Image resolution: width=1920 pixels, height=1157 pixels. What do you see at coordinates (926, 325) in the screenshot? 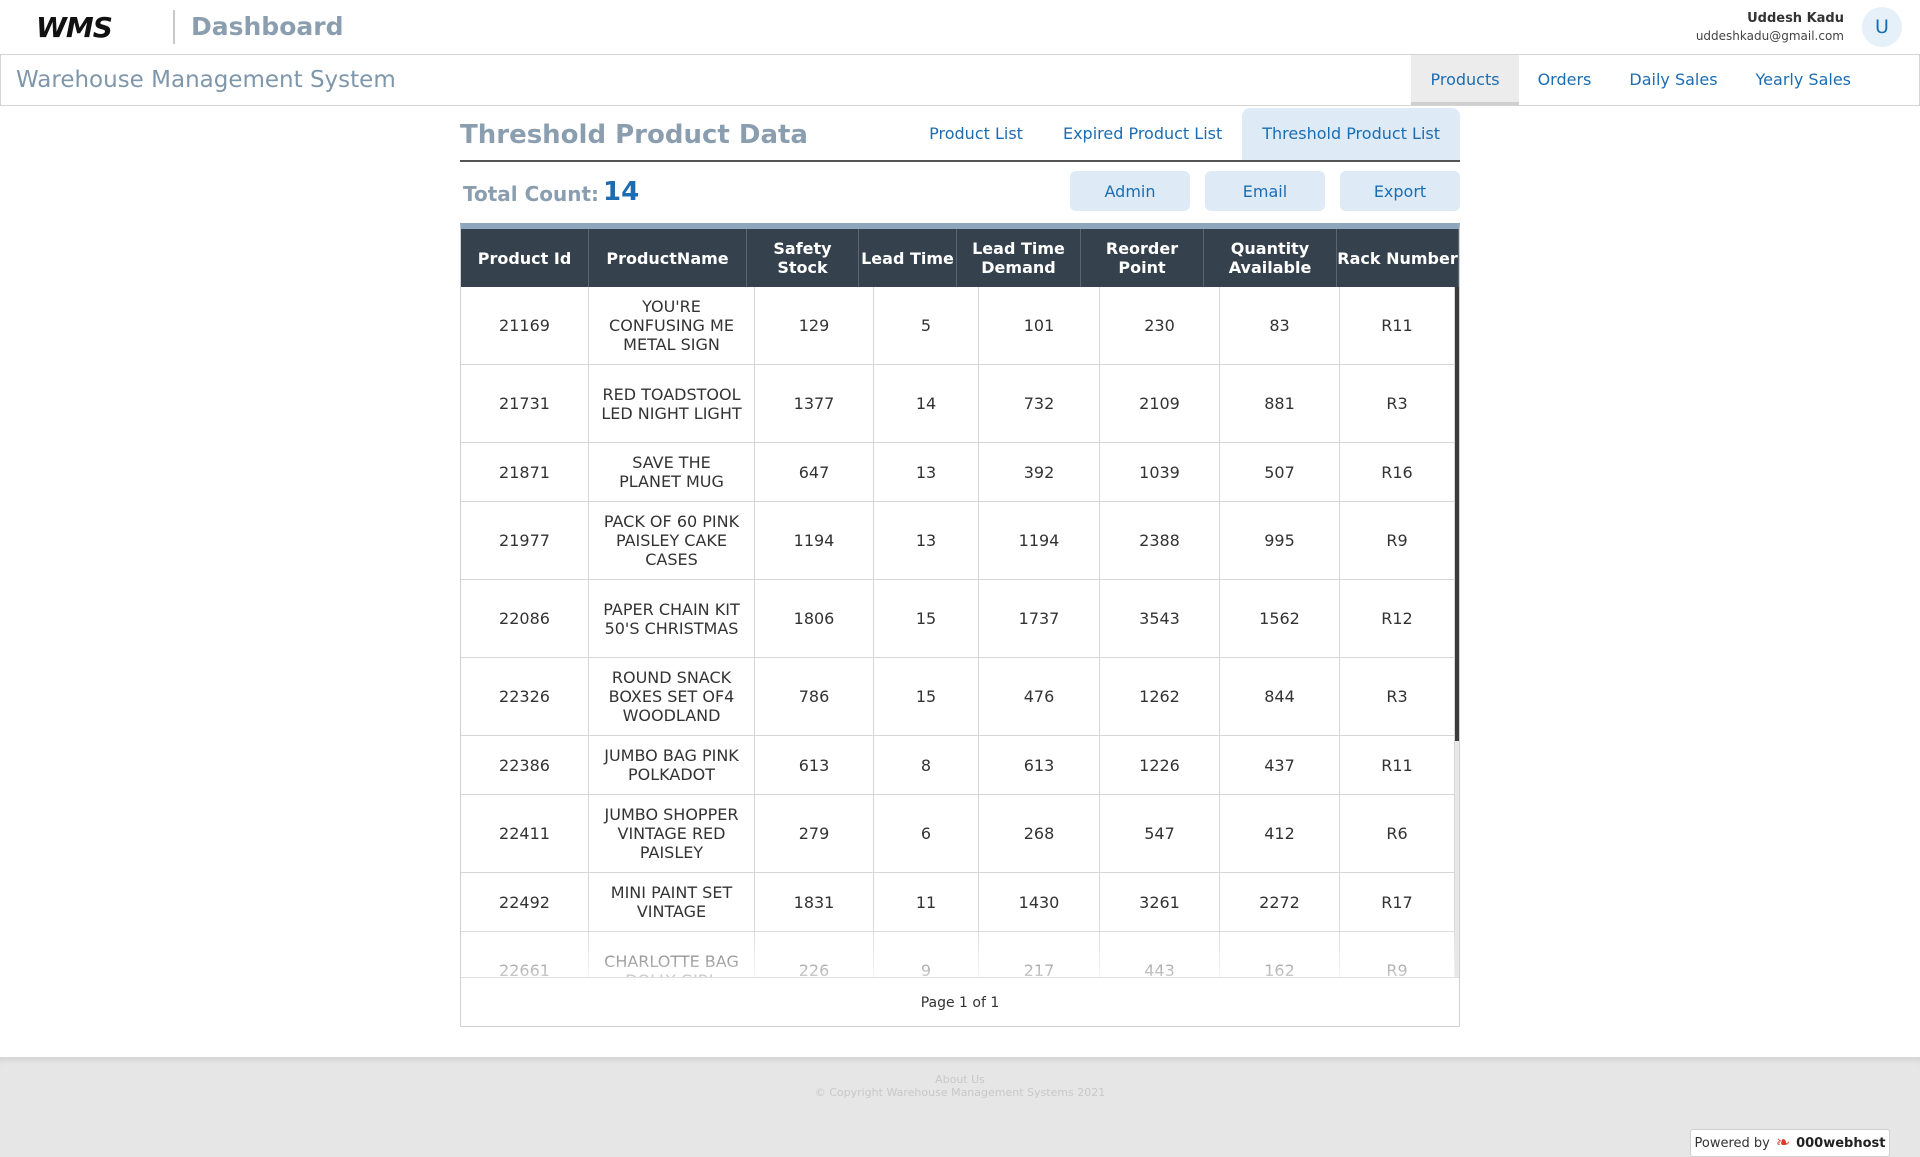
I see `cell-lead-time: 5` at bounding box center [926, 325].